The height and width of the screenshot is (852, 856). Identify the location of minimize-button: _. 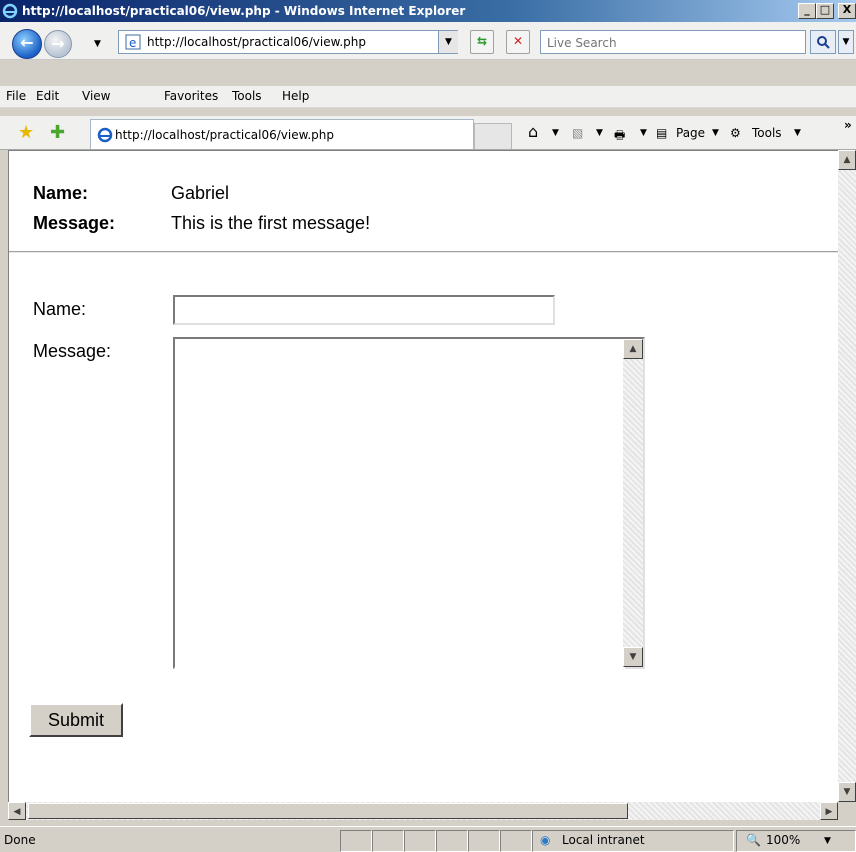
(807, 11).